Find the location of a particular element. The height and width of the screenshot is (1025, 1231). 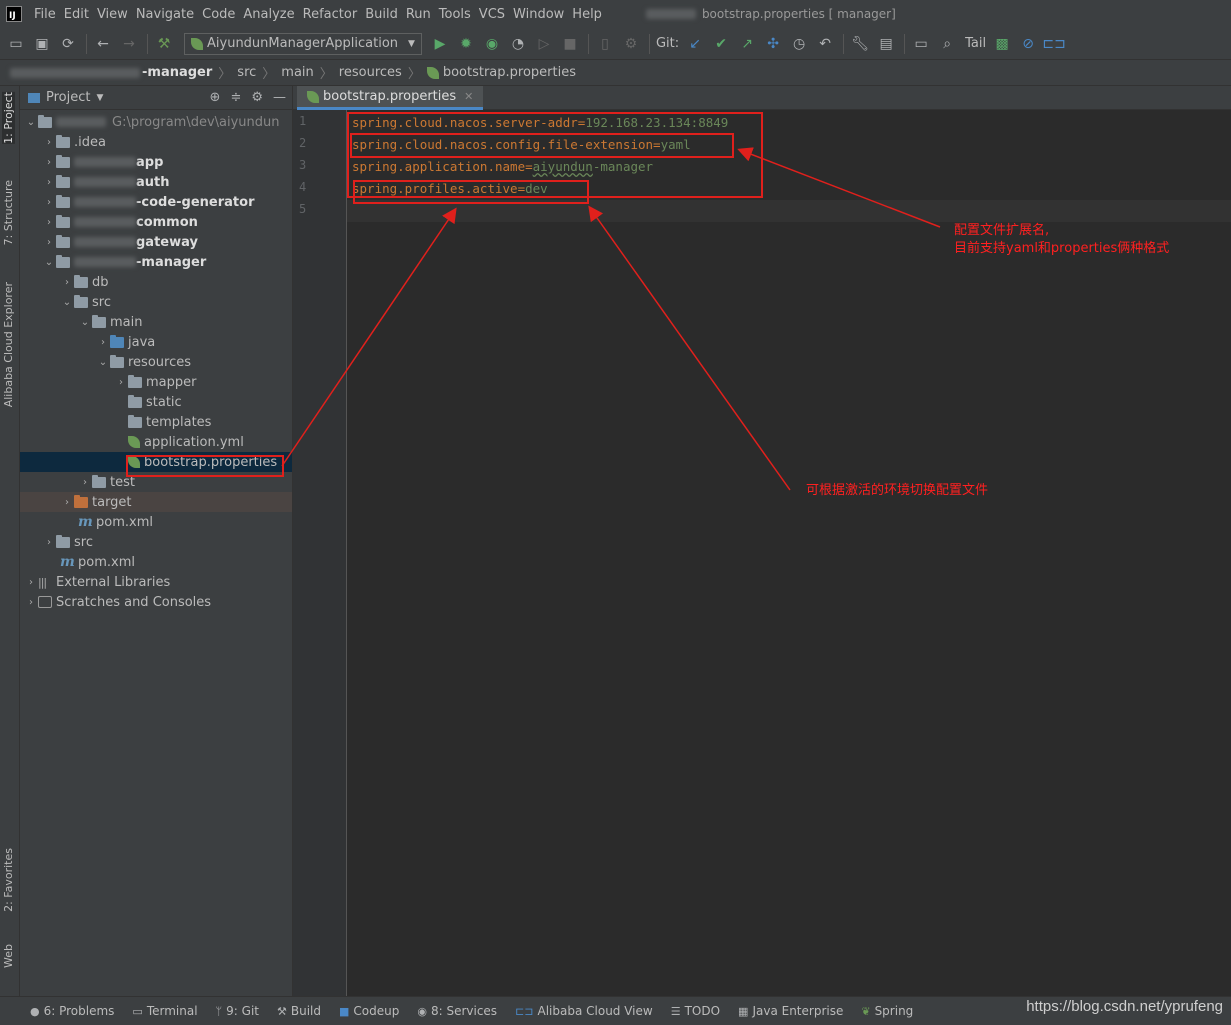

tab-label: Spring is located at coordinates (894, 1011).